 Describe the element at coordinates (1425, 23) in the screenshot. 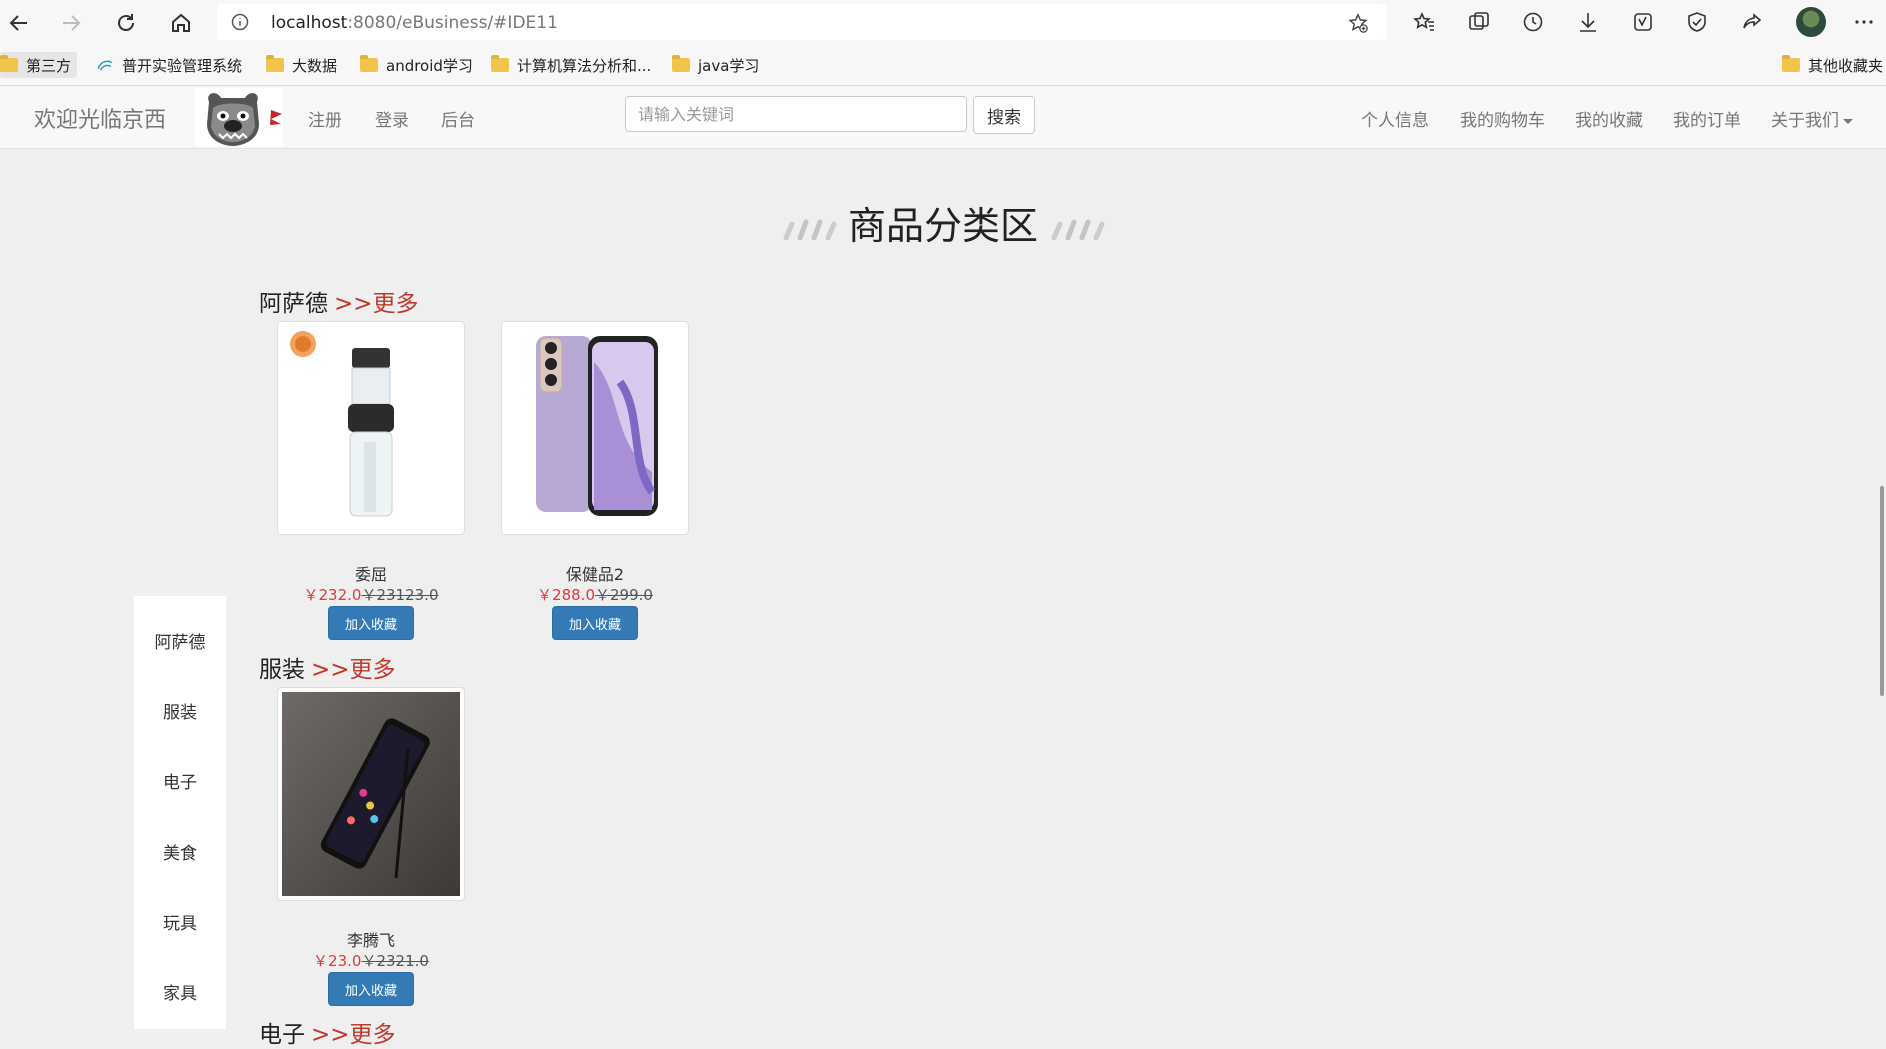

I see `favorites-icon` at that location.